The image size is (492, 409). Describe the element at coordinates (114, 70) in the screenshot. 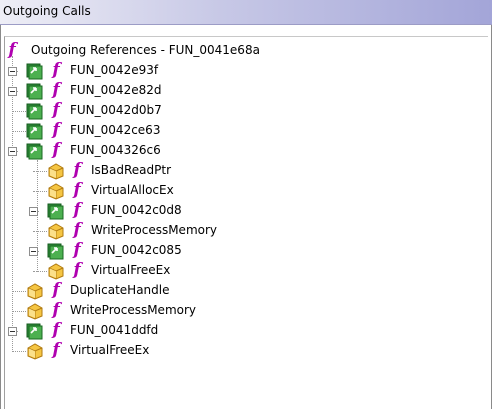

I see `tree-node-label: FUN_0042e93f` at that location.